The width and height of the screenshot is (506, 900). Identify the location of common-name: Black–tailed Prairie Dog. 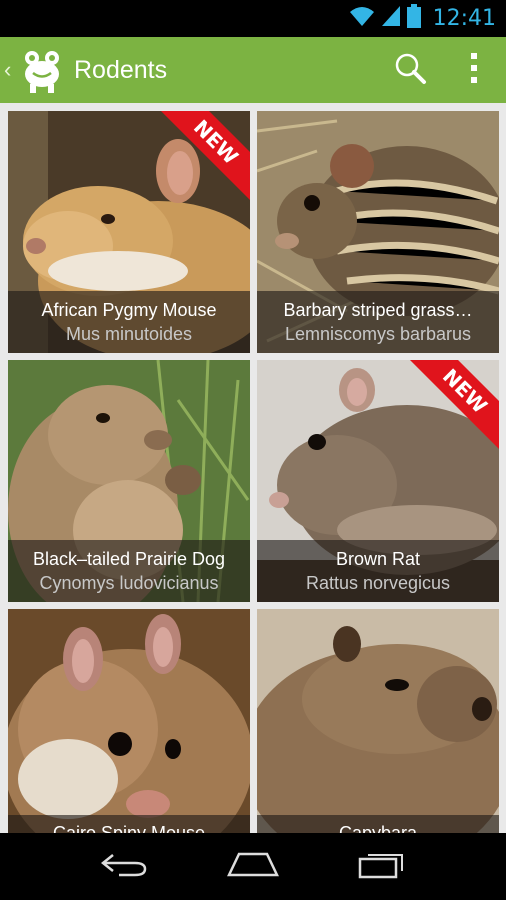
(129, 559).